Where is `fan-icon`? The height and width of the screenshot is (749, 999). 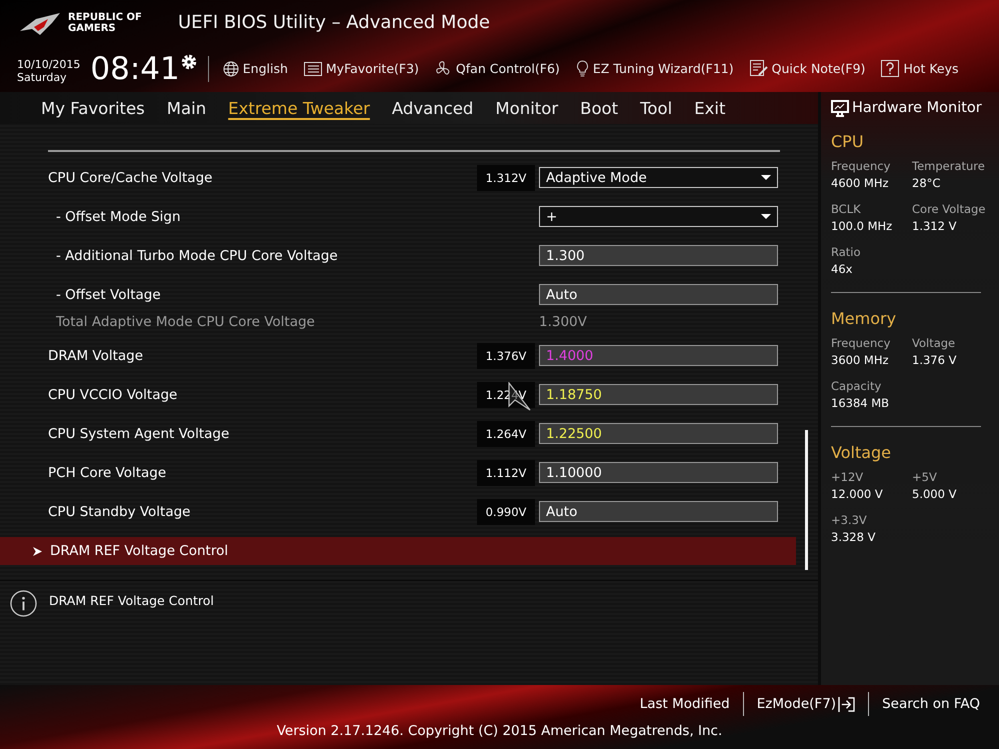 fan-icon is located at coordinates (443, 68).